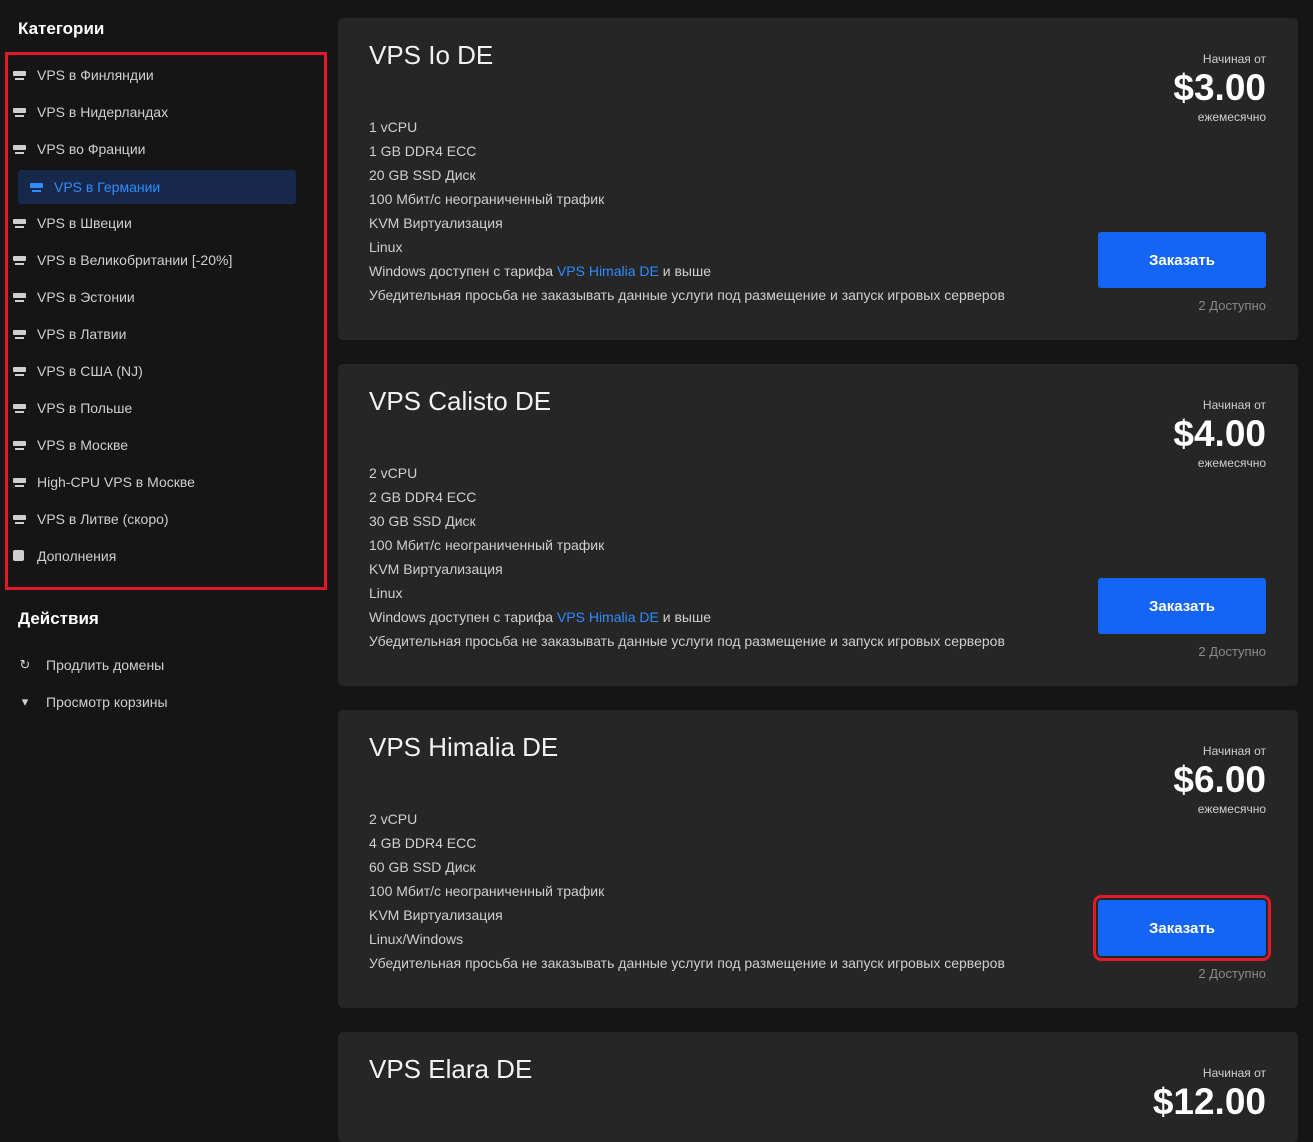 This screenshot has width=1313, height=1142. What do you see at coordinates (1209, 1101) in the screenshot?
I see `price-value: $12.00` at bounding box center [1209, 1101].